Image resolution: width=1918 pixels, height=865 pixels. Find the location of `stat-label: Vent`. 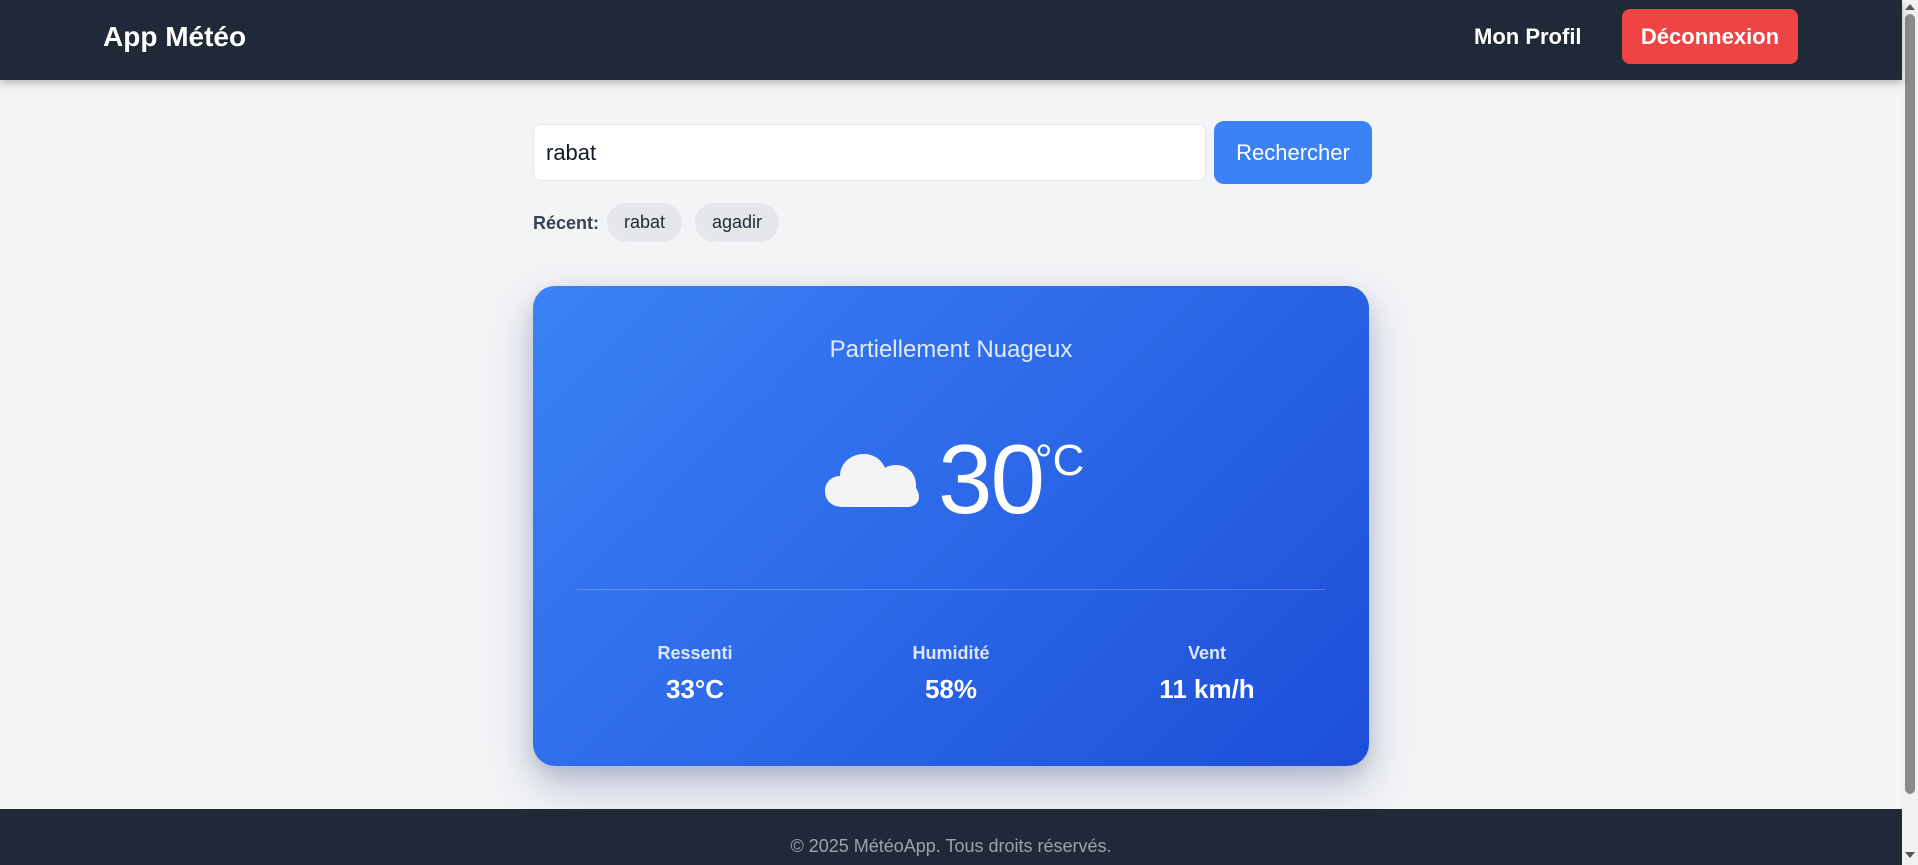

stat-label: Vent is located at coordinates (1206, 653).